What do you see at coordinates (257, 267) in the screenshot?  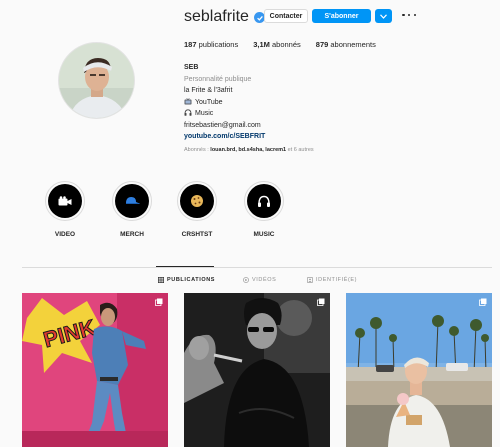 I see `tabs-divider` at bounding box center [257, 267].